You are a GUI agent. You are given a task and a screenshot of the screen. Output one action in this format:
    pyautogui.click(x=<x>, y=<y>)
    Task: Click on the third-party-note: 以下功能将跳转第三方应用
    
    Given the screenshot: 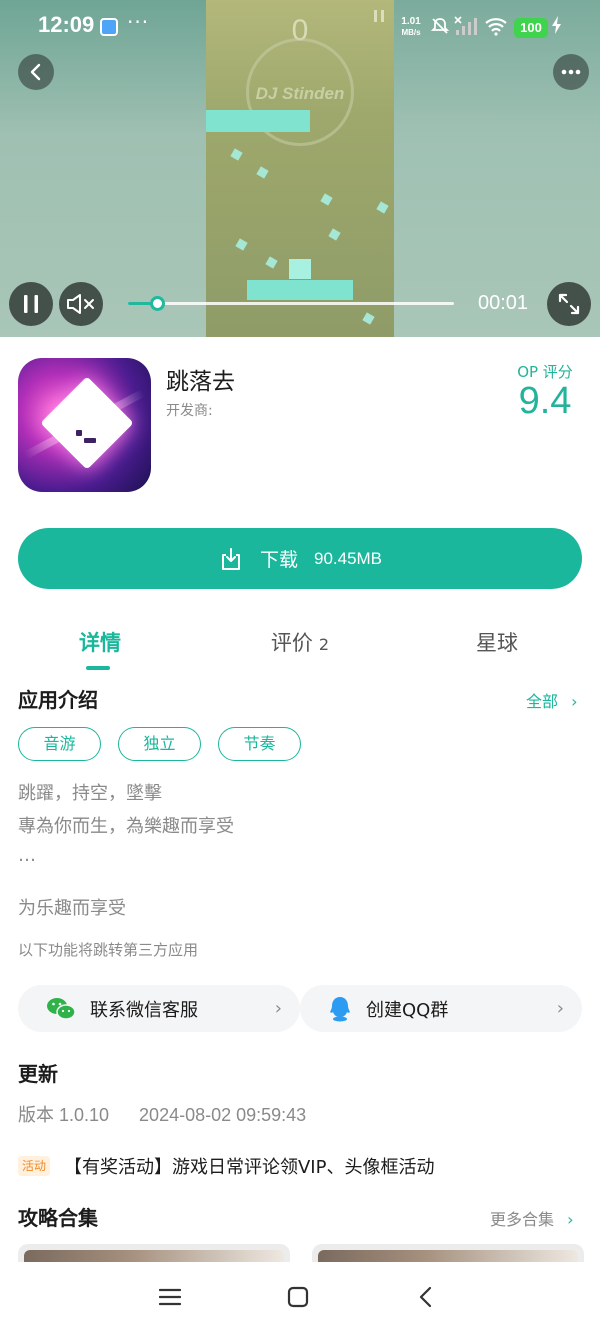 What is the action you would take?
    pyautogui.click(x=108, y=950)
    